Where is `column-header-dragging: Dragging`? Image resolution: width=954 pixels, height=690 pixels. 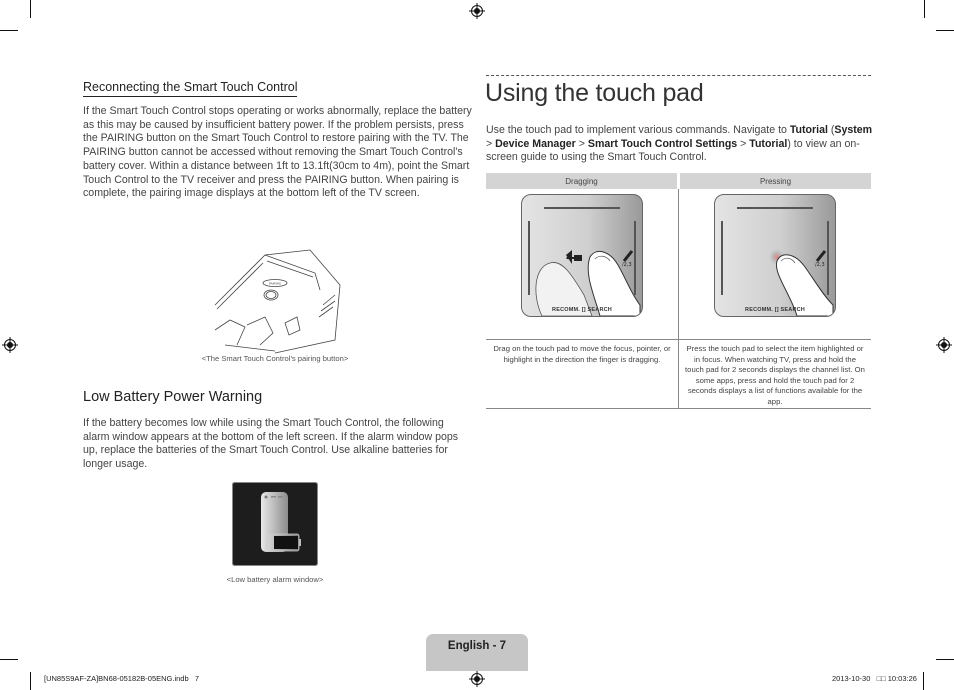 column-header-dragging: Dragging is located at coordinates (582, 181).